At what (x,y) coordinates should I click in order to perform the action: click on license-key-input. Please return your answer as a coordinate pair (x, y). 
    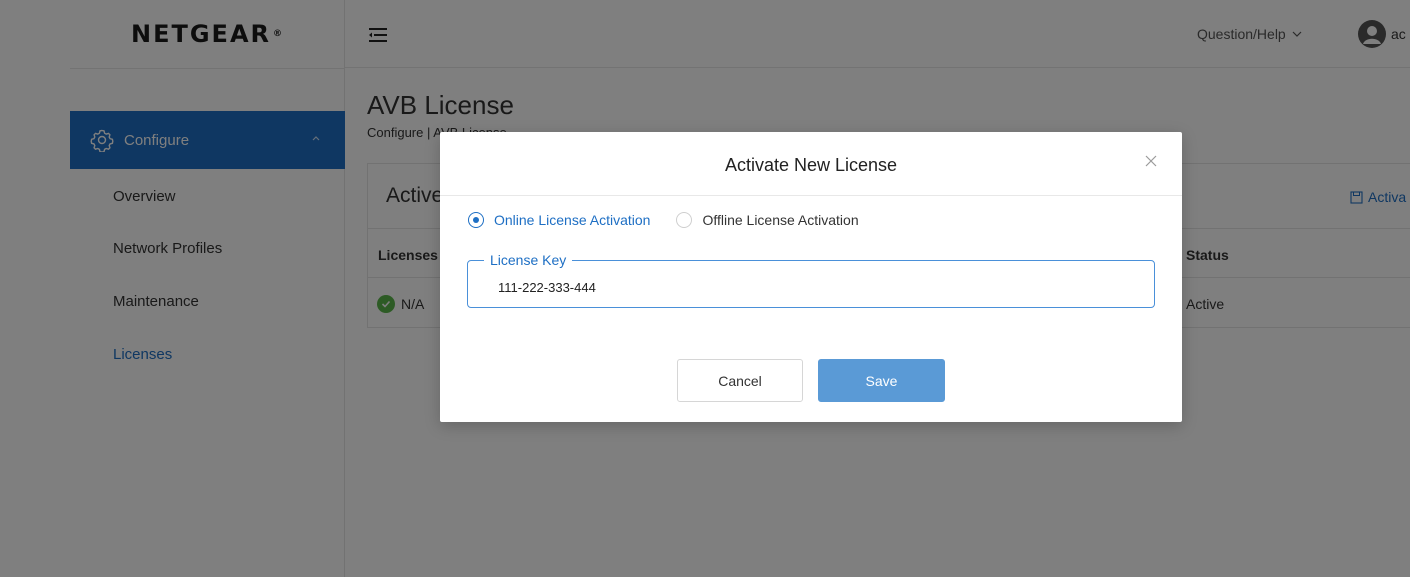
    Looking at the image, I should click on (818, 287).